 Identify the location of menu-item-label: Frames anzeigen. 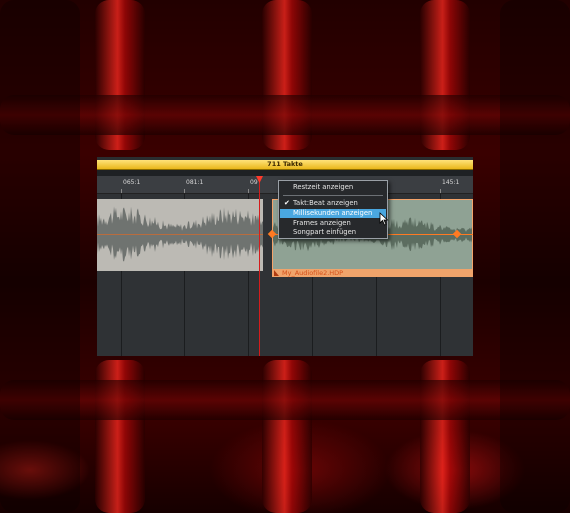
(322, 223).